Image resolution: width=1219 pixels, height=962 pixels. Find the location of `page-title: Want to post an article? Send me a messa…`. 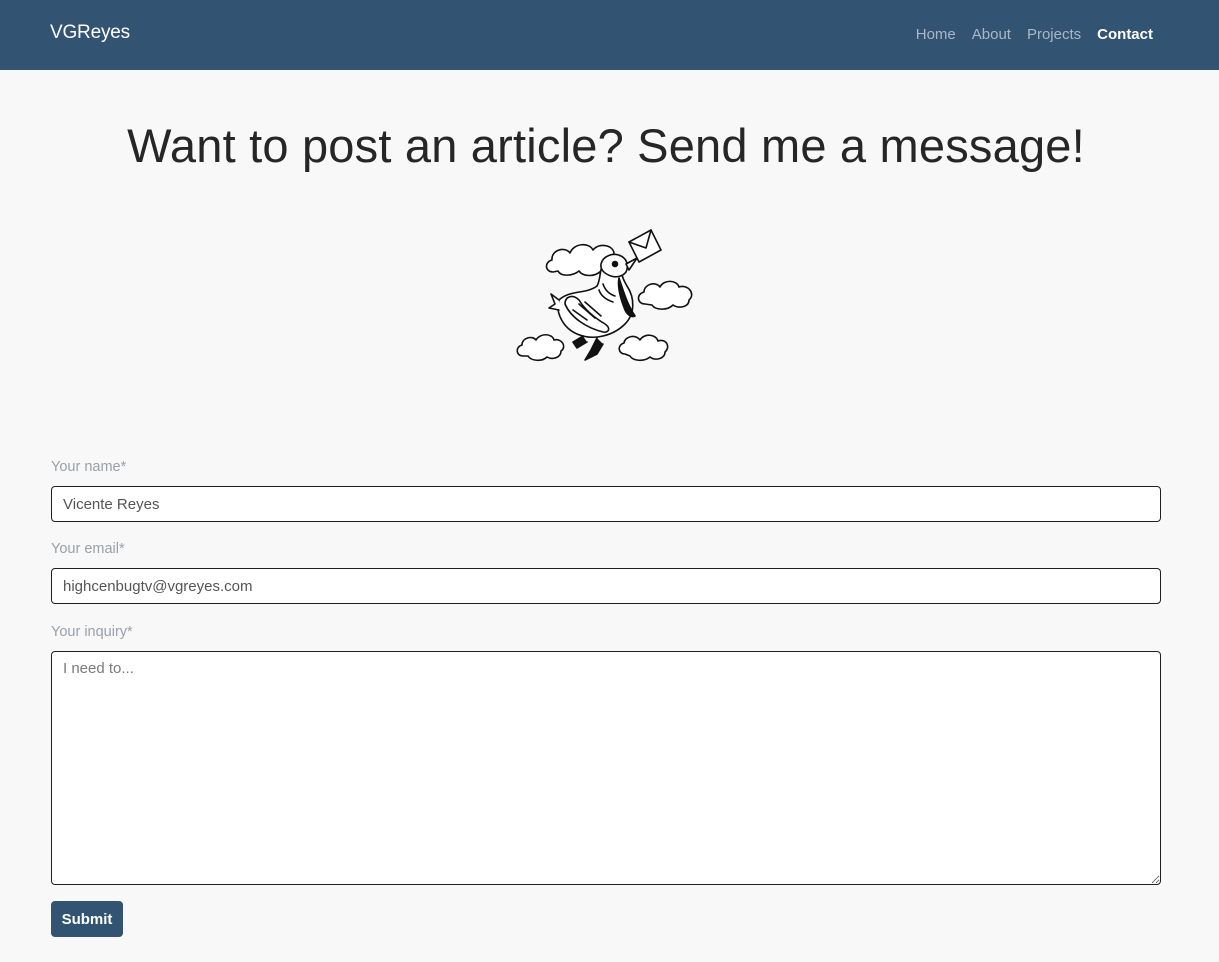

page-title: Want to post an article? Send me a messa… is located at coordinates (606, 145).